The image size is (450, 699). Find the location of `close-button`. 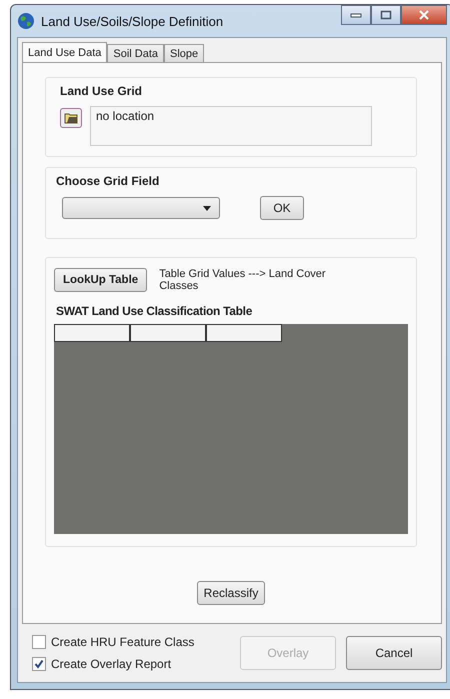

close-button is located at coordinates (424, 15).